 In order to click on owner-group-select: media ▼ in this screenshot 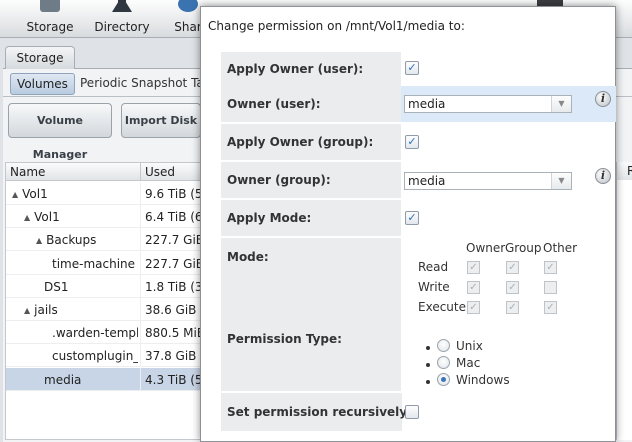, I will do `click(488, 181)`.